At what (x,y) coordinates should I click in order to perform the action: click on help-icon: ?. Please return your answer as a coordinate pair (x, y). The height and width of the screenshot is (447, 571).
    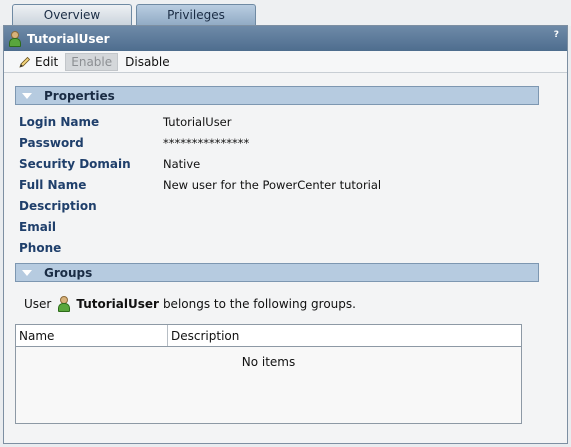
    Looking at the image, I should click on (556, 35).